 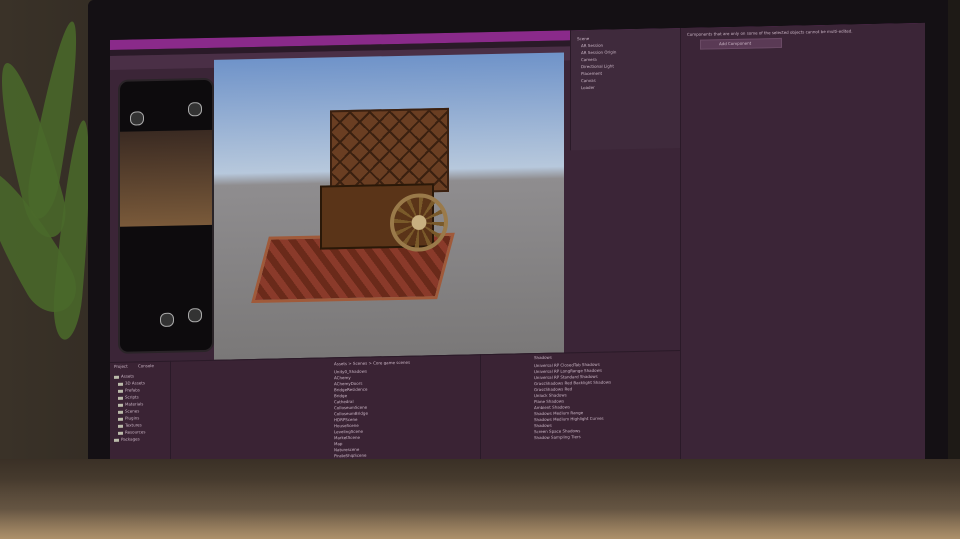 What do you see at coordinates (598, 52) in the screenshot?
I see `hierarchy-item: AR Session Origin` at bounding box center [598, 52].